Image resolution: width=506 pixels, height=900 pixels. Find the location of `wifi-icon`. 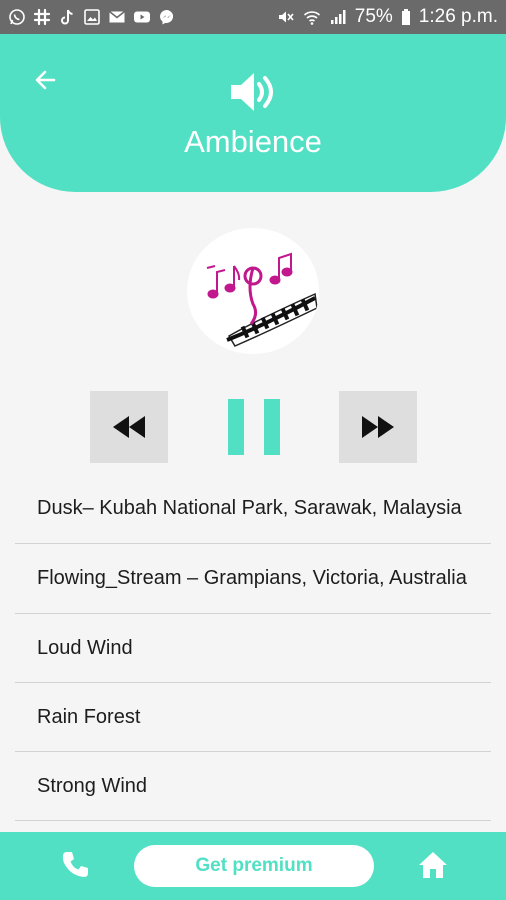

wifi-icon is located at coordinates (312, 17).